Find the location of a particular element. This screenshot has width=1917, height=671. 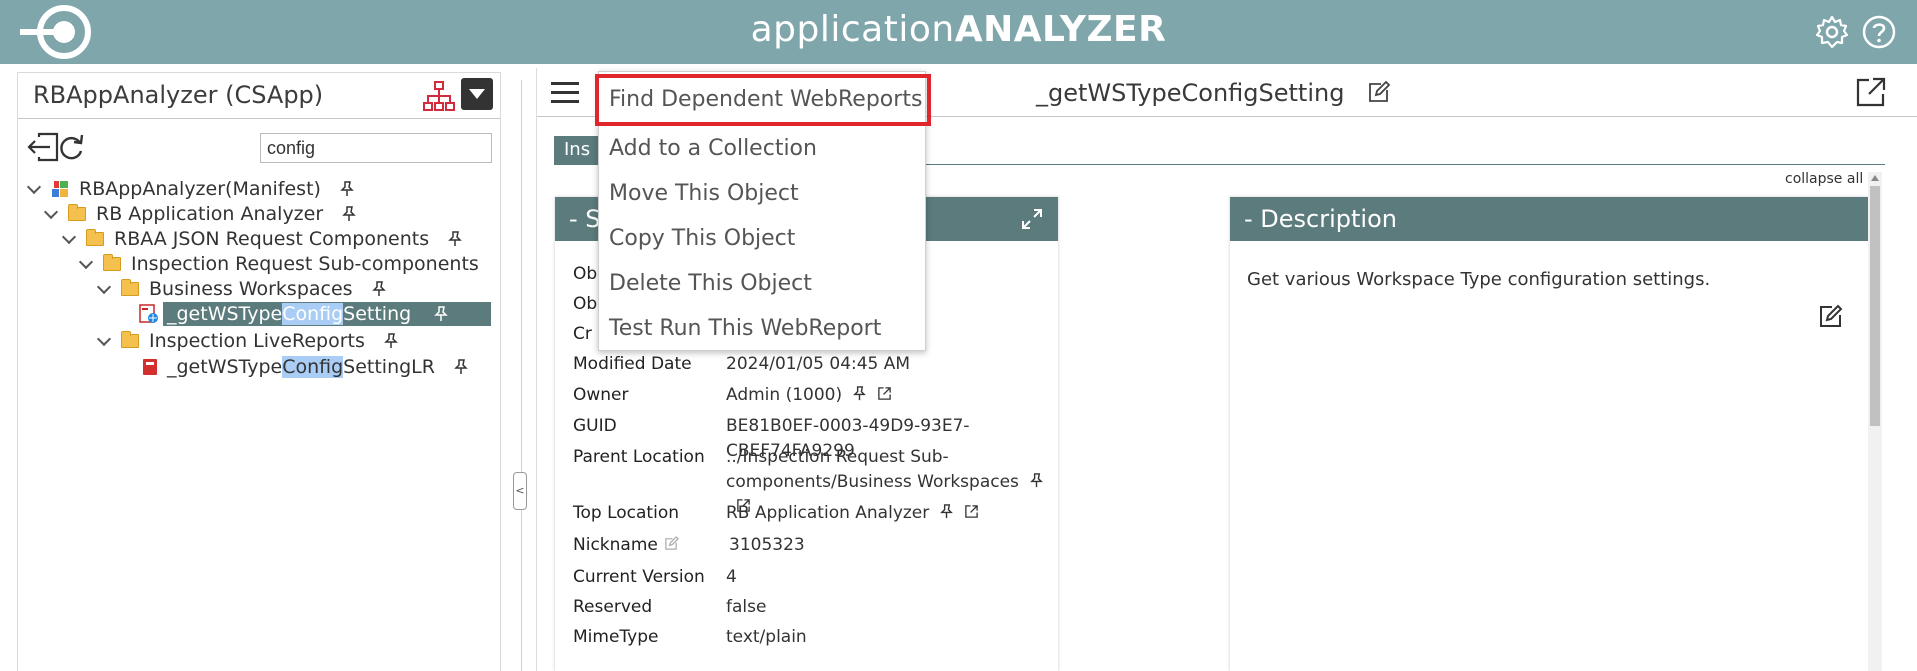

property-value: Admin (1000) is located at coordinates (887, 395).